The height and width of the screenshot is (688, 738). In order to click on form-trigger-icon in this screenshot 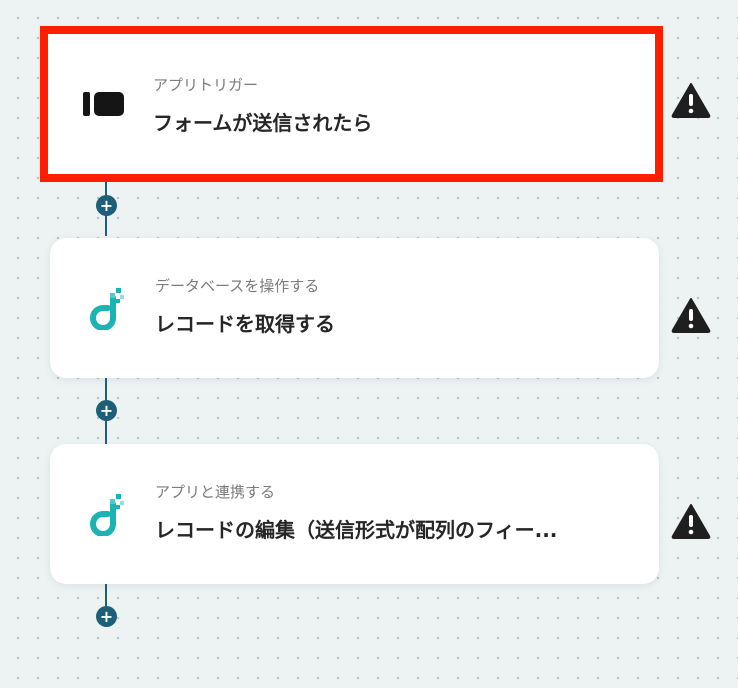, I will do `click(104, 104)`.